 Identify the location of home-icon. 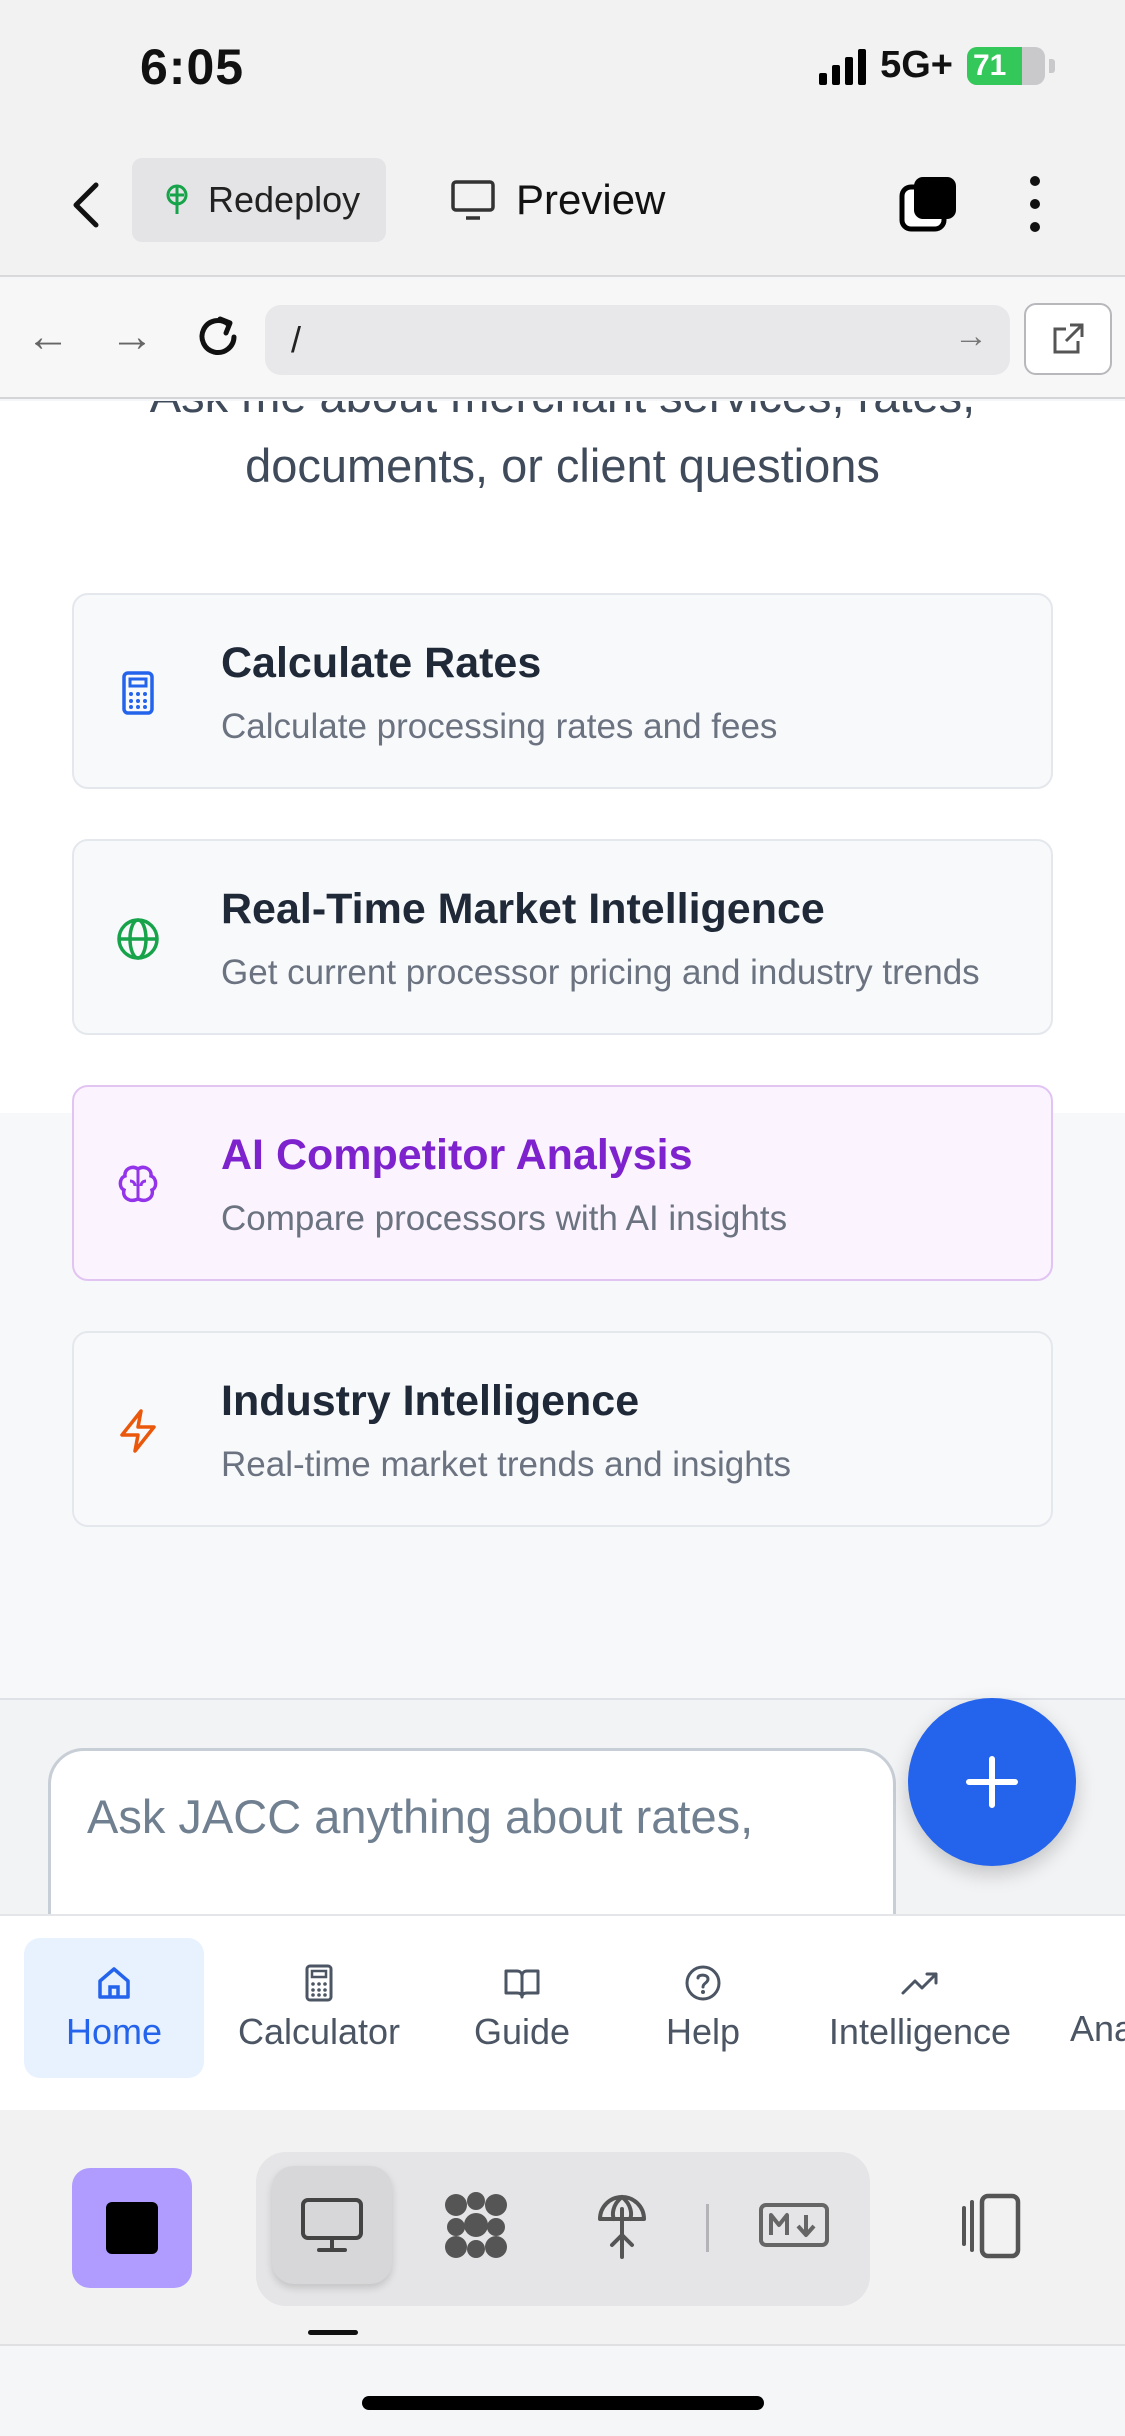
(114, 1983).